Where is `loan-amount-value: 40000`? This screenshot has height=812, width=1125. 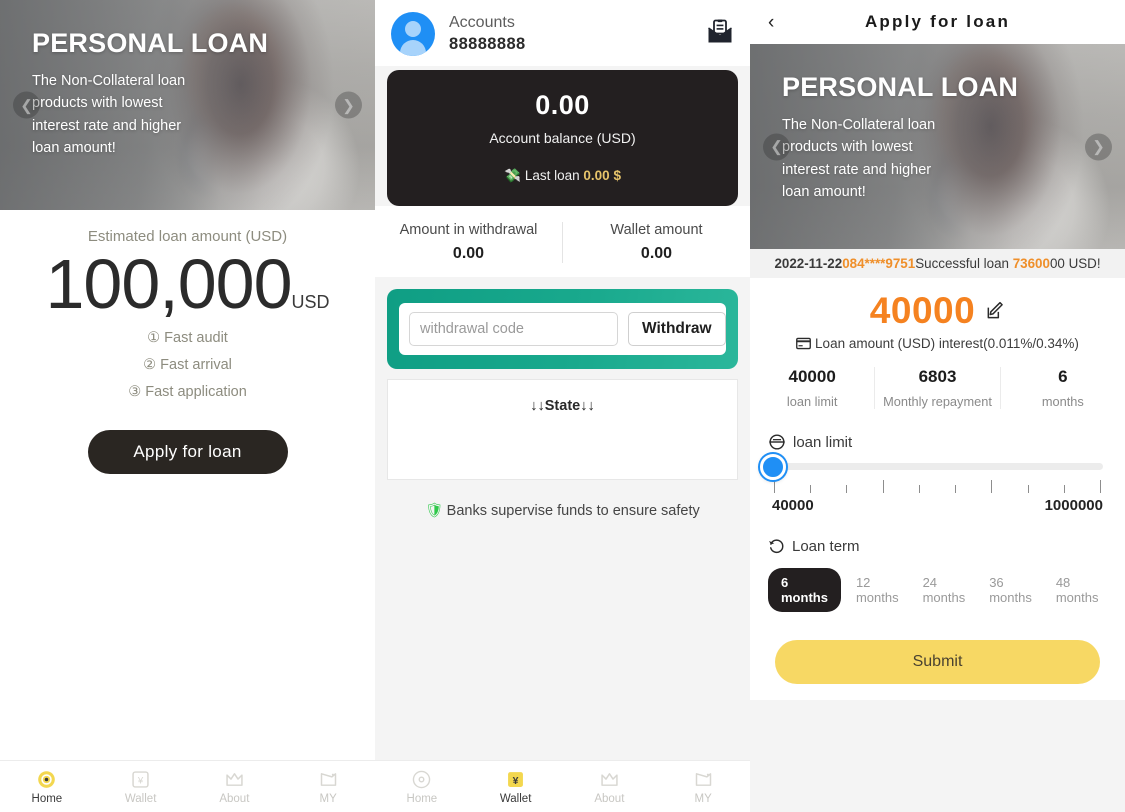
loan-amount-value: 40000 is located at coordinates (922, 310).